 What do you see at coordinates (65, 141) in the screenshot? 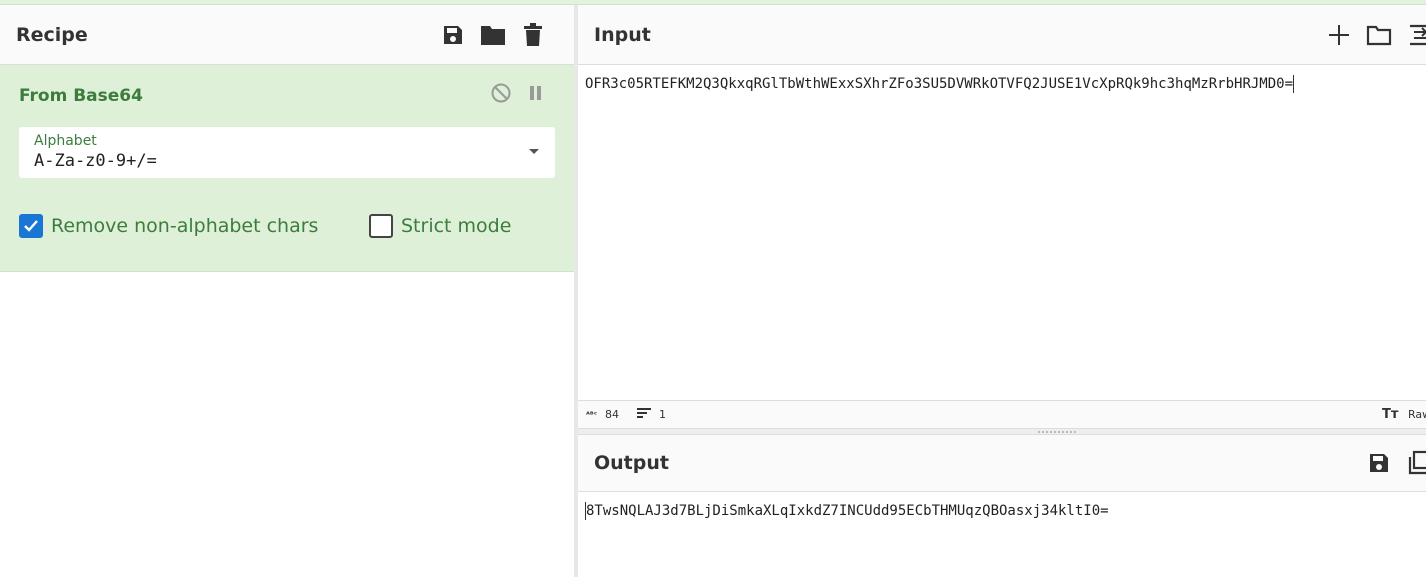
I see `alphabet-label: Alphabet` at bounding box center [65, 141].